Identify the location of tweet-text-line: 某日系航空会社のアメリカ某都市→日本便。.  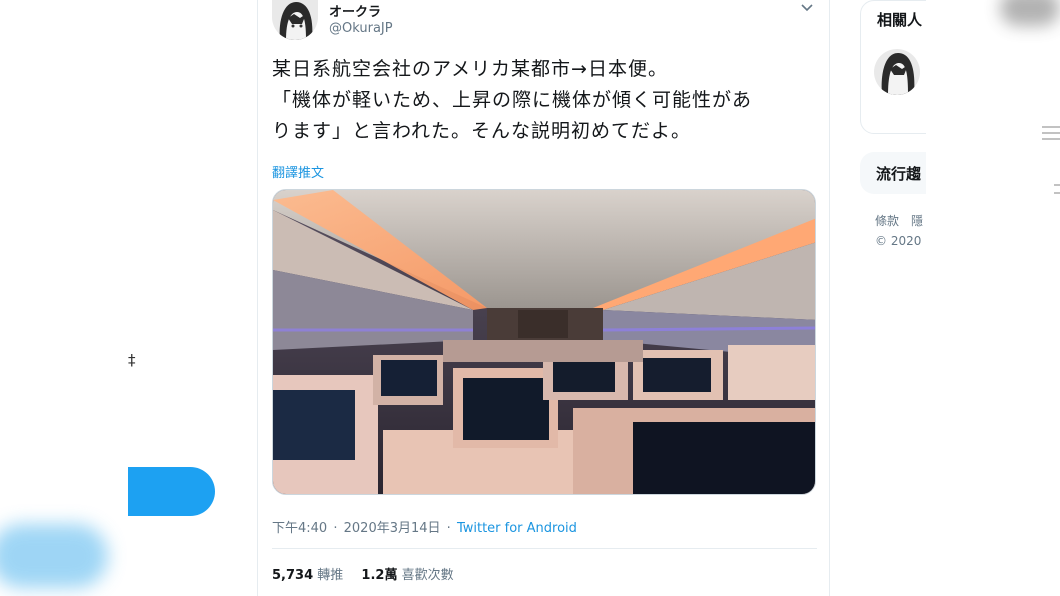
(470, 69).